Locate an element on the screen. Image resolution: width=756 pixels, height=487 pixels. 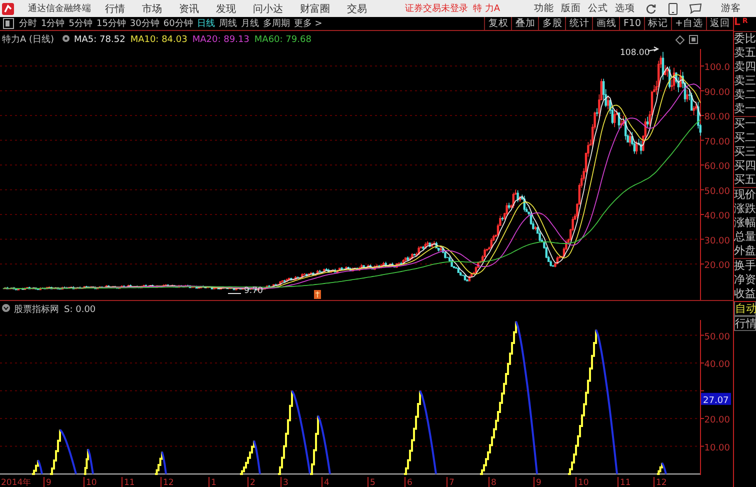
level-label: L is located at coordinates (737, 22).